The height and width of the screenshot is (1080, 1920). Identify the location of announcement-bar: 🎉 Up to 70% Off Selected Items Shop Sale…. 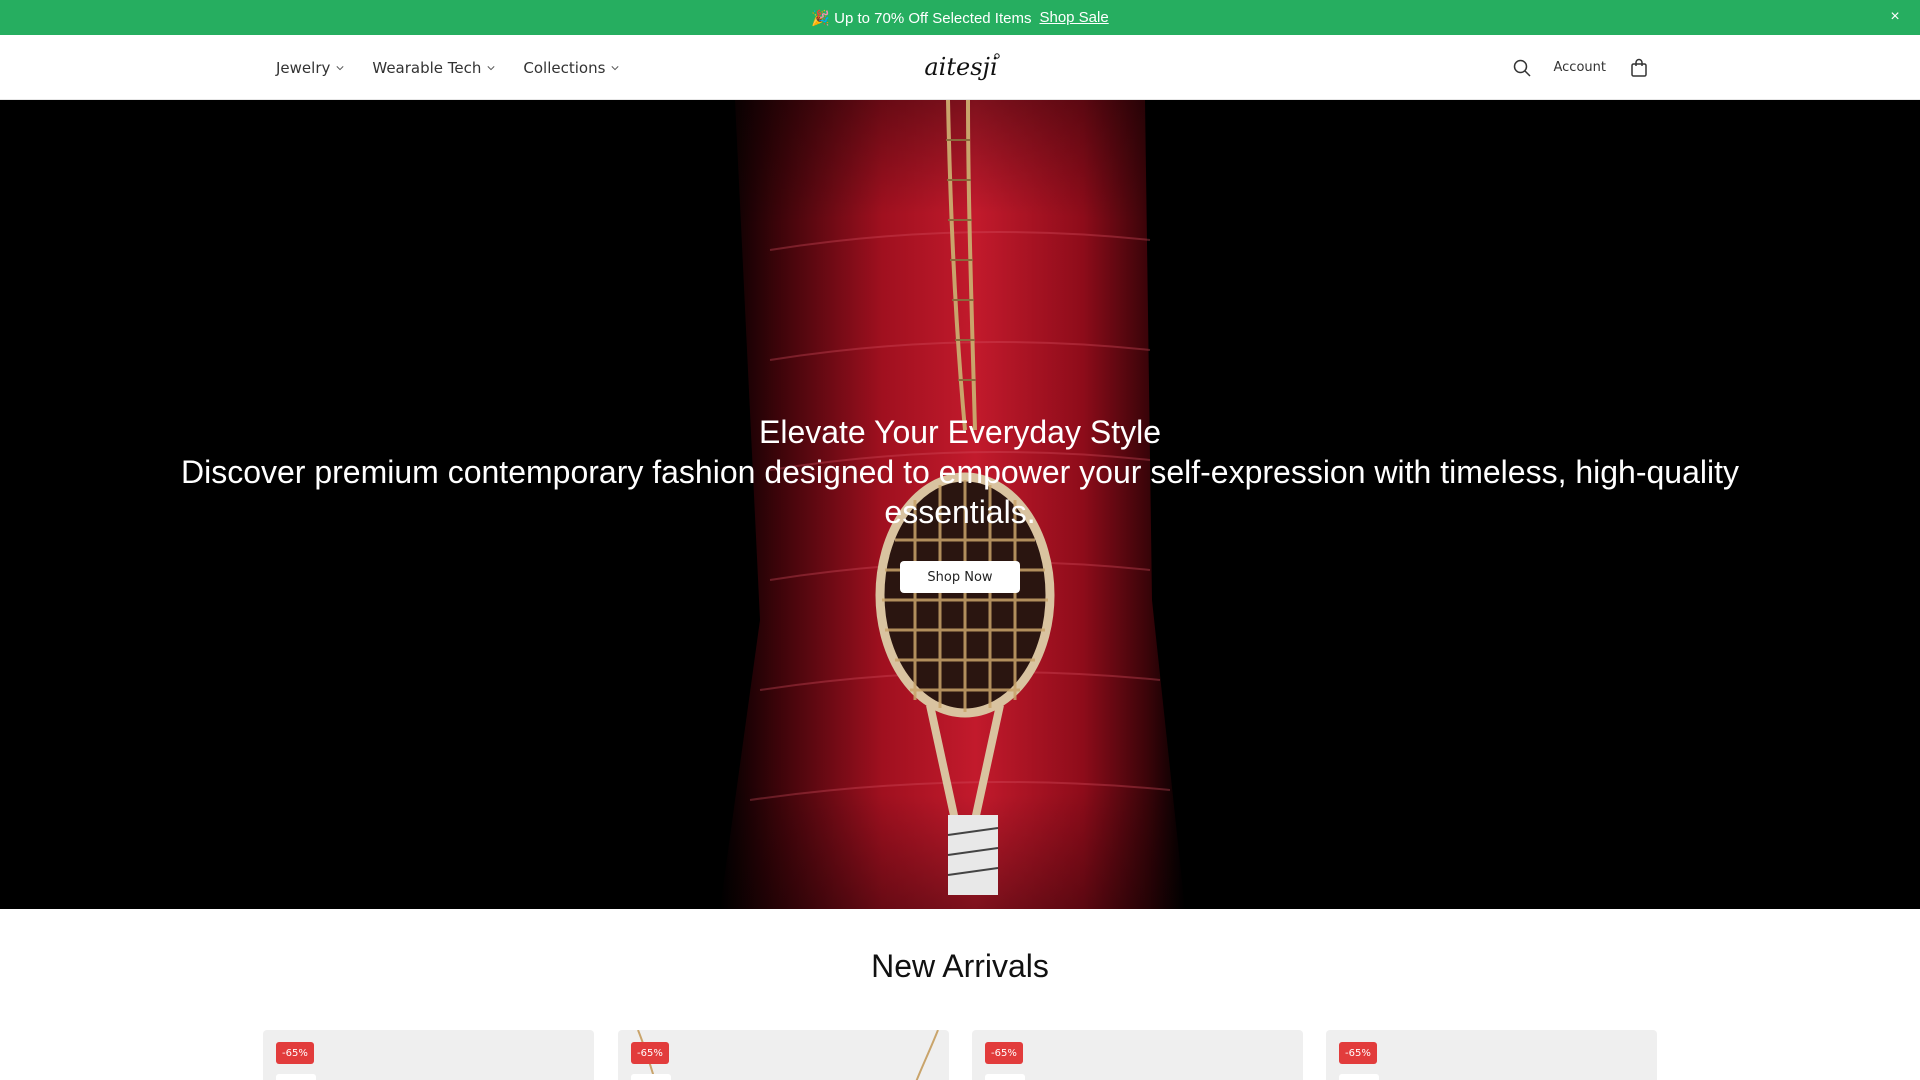
(960, 17).